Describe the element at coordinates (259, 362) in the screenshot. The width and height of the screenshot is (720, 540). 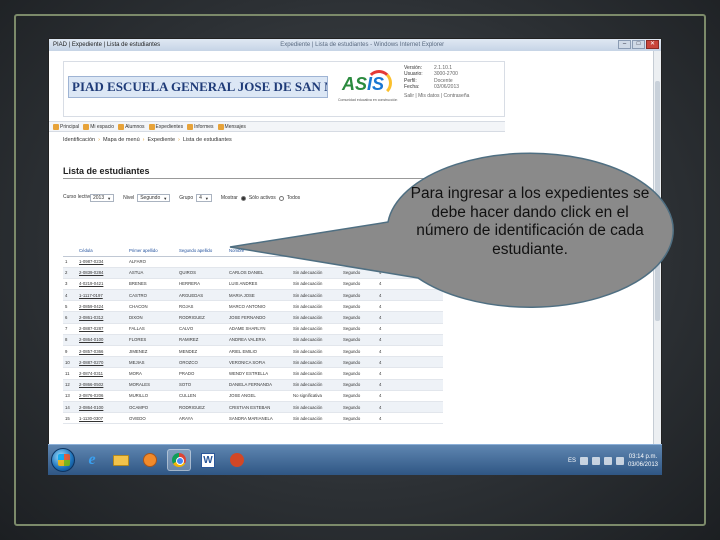
I see `table-cell: VERONICA SOFIA` at that location.